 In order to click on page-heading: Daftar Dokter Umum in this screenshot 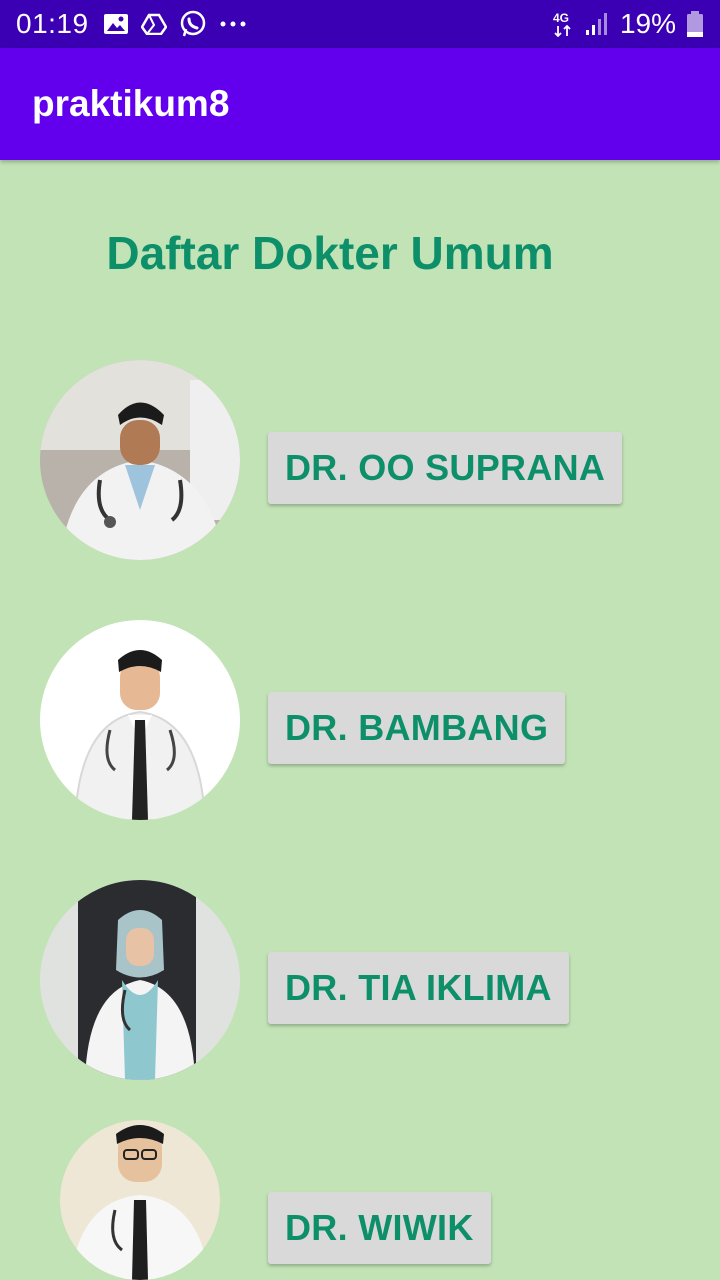, I will do `click(330, 253)`.